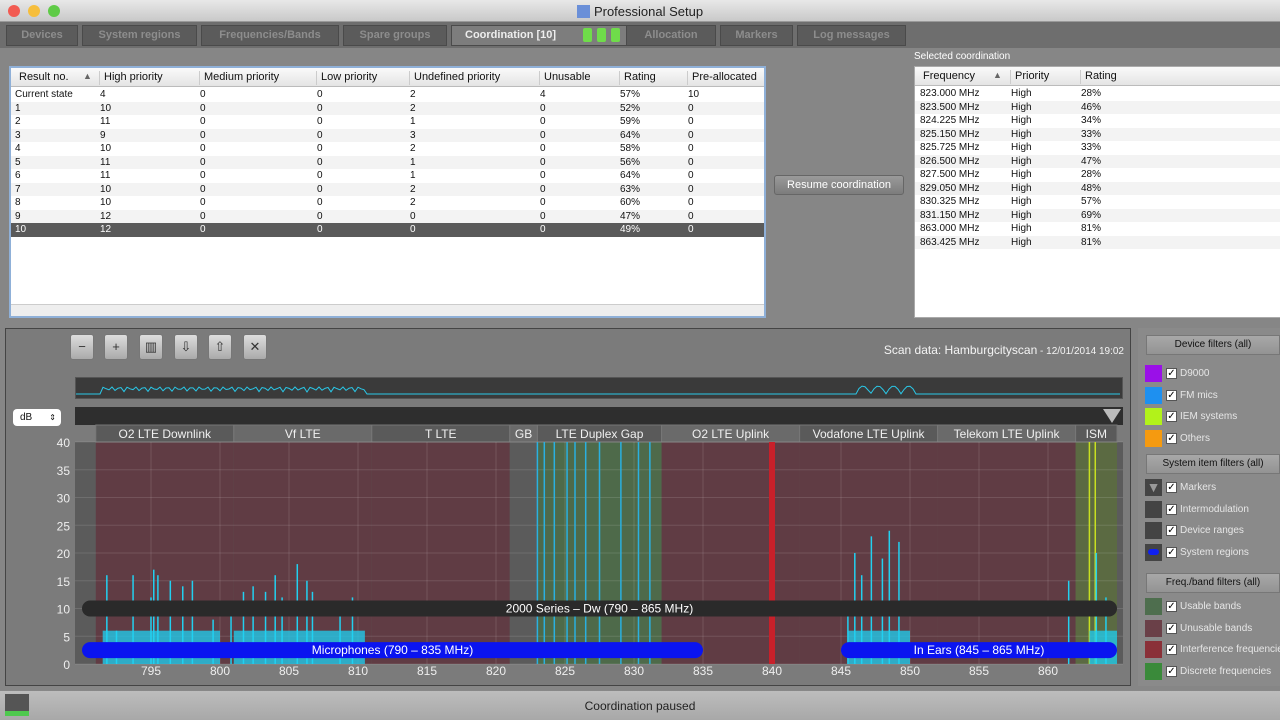  What do you see at coordinates (1097, 229) in the screenshot?
I see `table-row: 863.000 MHz High 81%` at bounding box center [1097, 229].